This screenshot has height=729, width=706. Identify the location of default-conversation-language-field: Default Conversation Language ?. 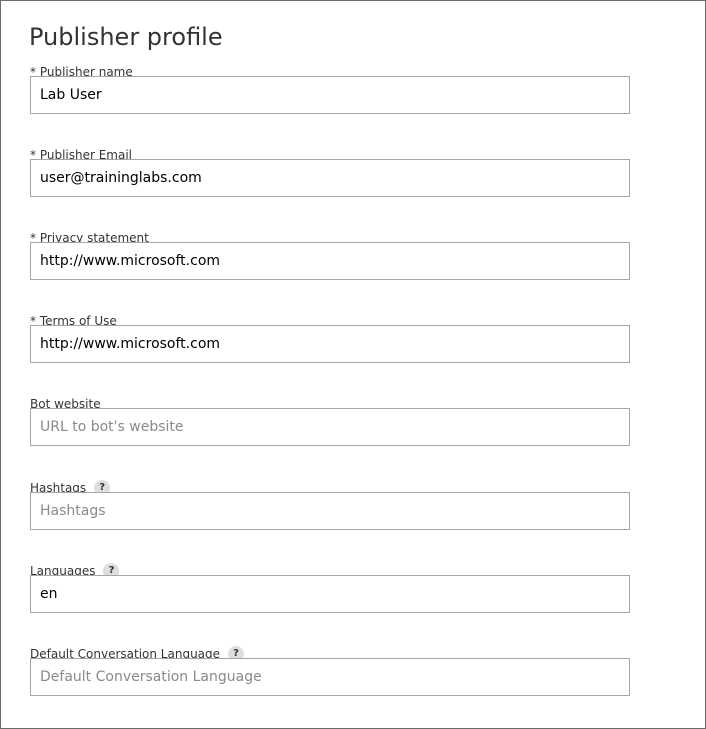
(330, 671).